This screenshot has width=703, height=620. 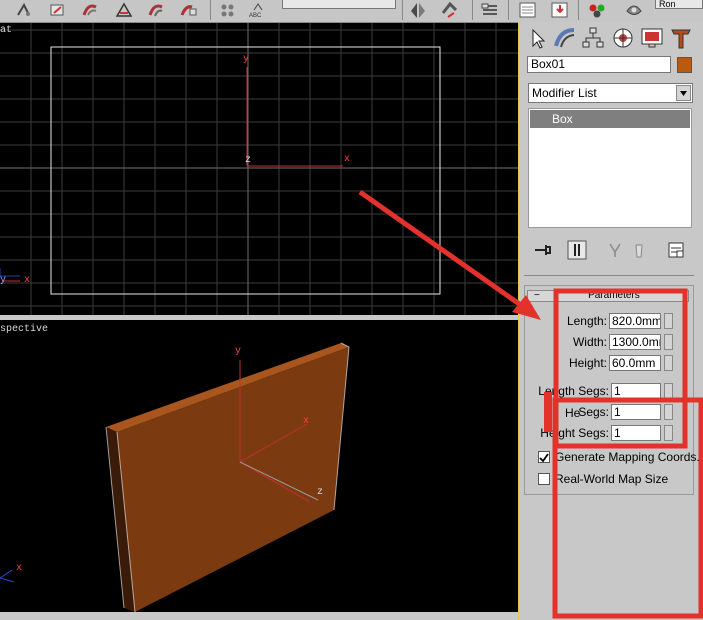 I want to click on main-toolbar: ABC Ron, so click(x=351, y=11).